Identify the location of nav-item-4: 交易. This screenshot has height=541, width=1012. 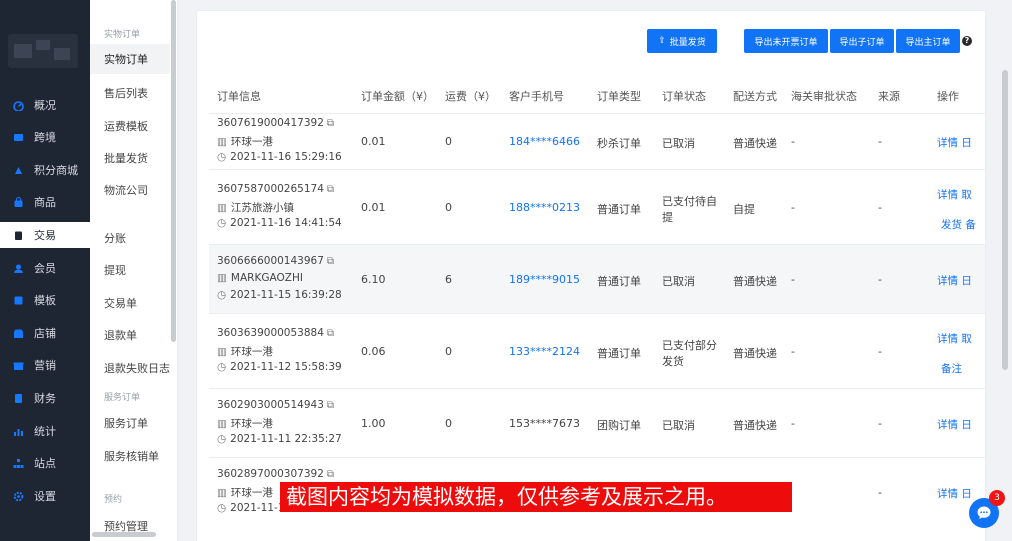
(45, 235).